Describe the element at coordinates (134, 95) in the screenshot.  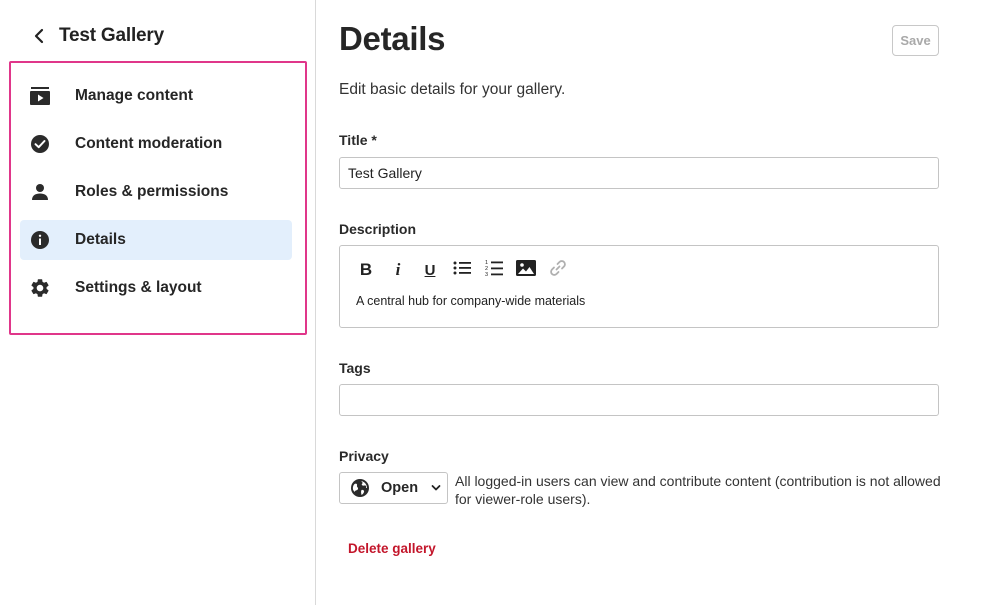
I see `sidebar-item-label: Manage content` at that location.